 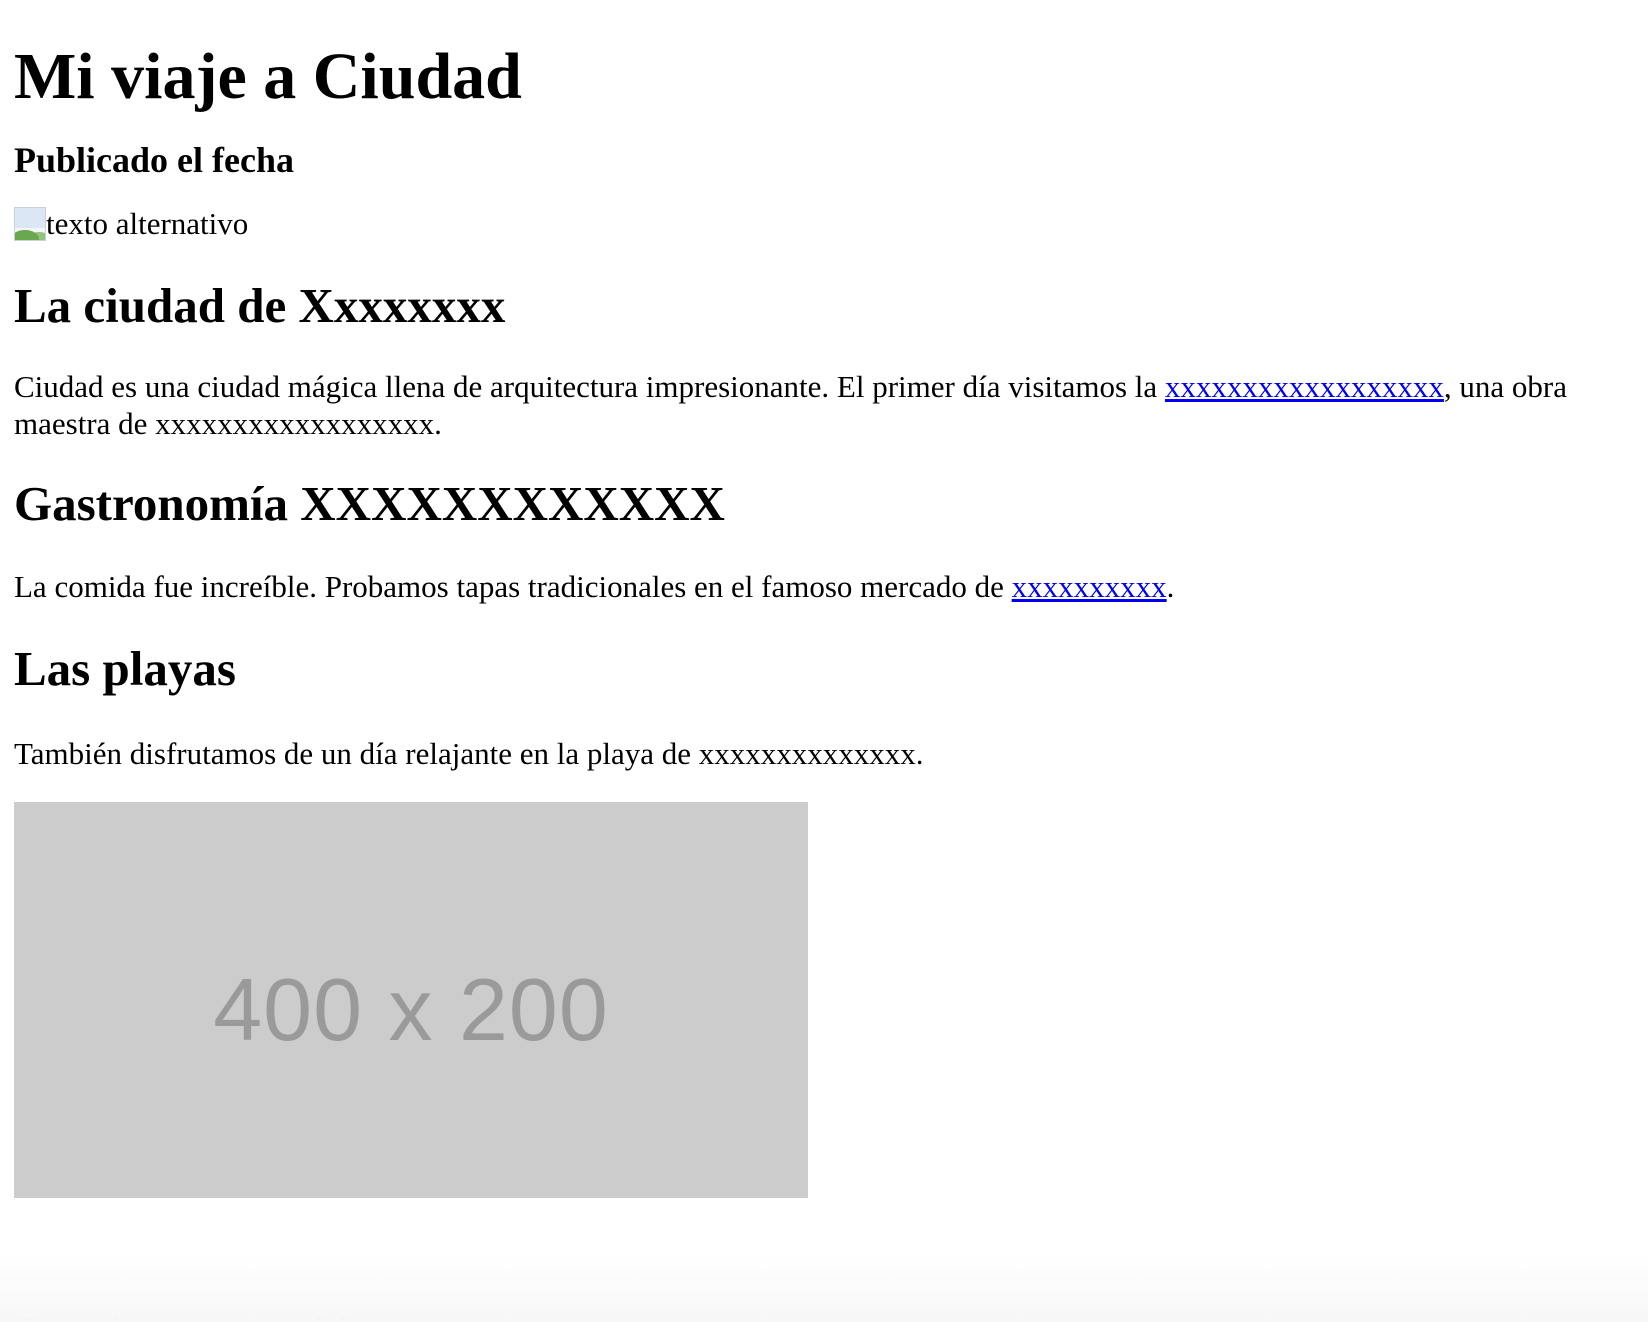 What do you see at coordinates (1170, 586) in the screenshot?
I see `section-food-text-end: .` at bounding box center [1170, 586].